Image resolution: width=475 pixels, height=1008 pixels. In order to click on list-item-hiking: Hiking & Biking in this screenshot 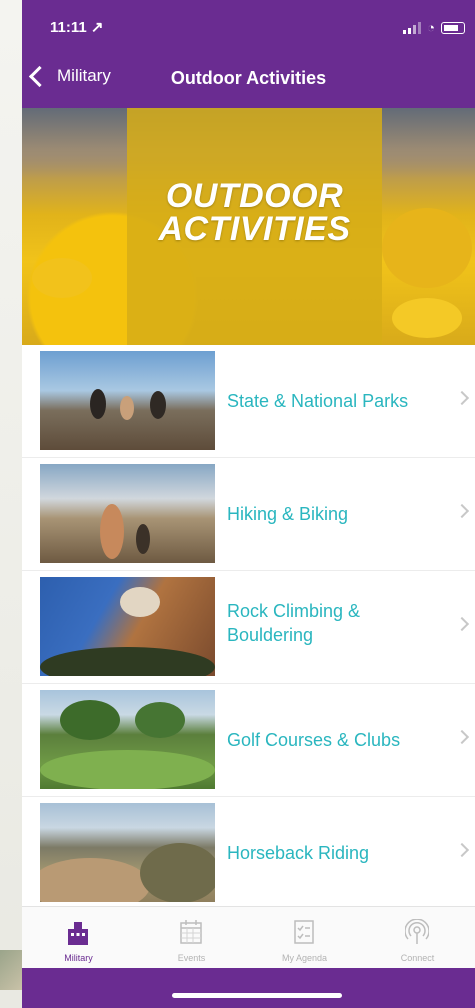, I will do `click(248, 514)`.